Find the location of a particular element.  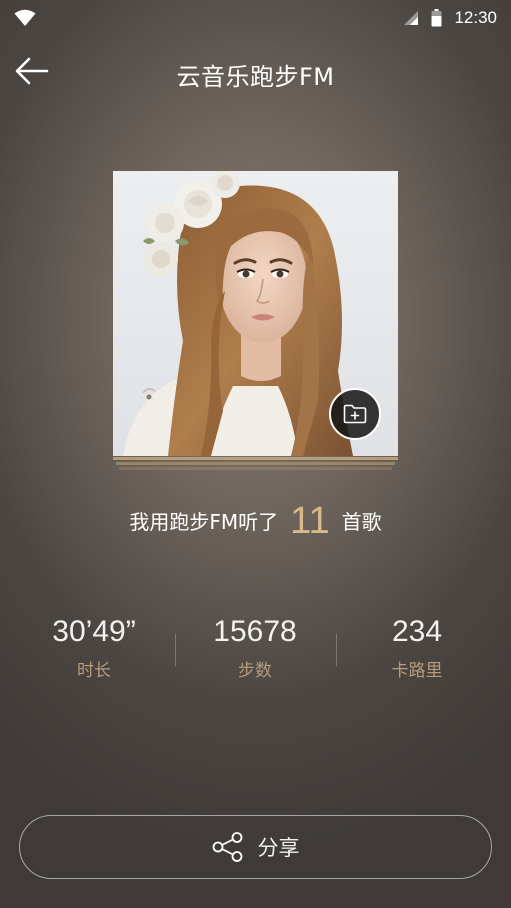

add-to-folder-button is located at coordinates (355, 414).